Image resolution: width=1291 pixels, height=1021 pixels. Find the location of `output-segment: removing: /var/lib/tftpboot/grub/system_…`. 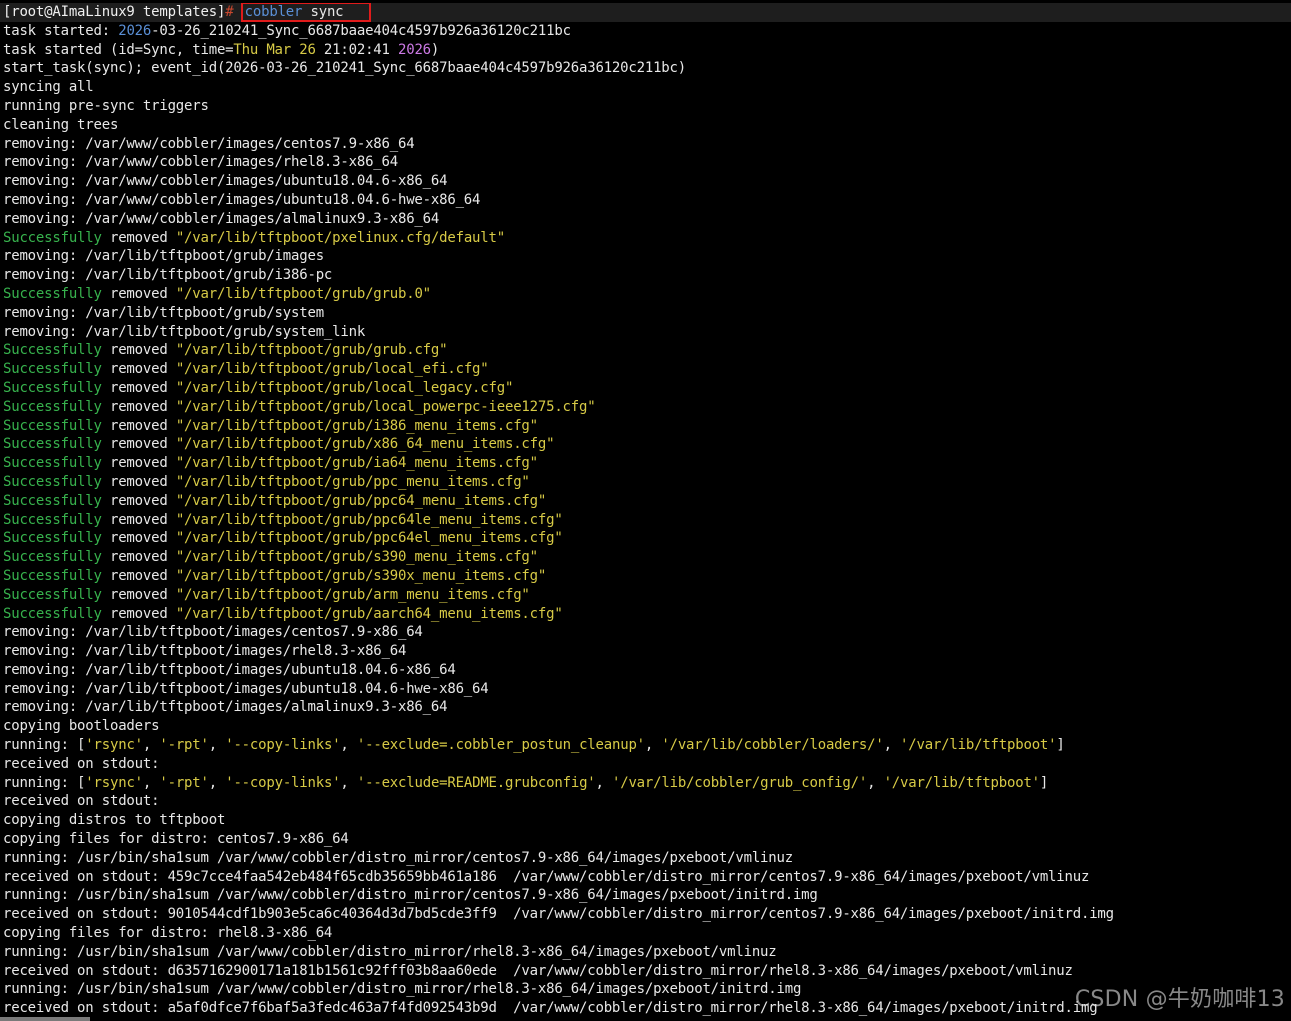

output-segment: removing: /var/lib/tftpboot/grub/system_… is located at coordinates (184, 331).